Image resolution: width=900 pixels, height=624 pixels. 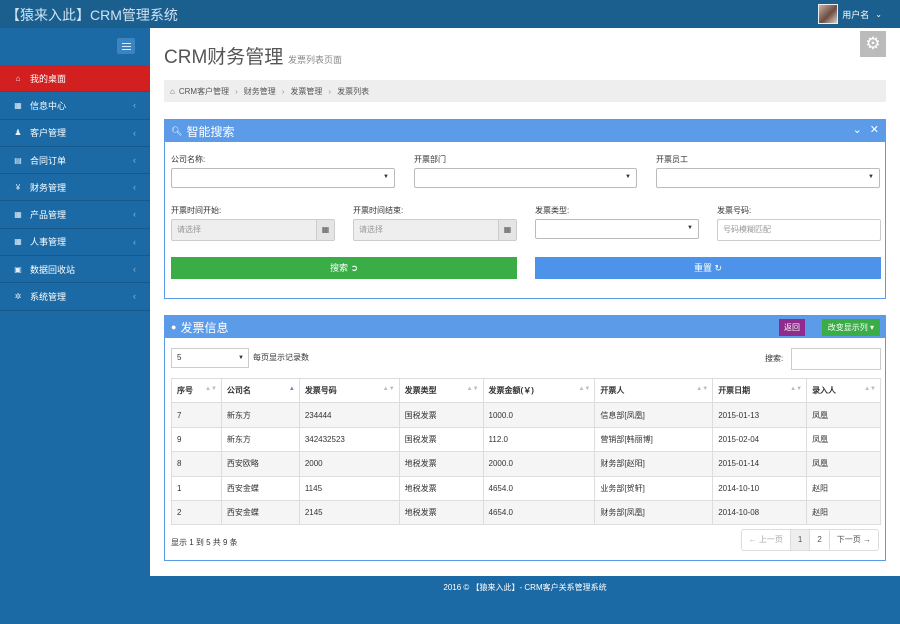 I want to click on chevron-down-icon: ⌄, so click(x=878, y=14).